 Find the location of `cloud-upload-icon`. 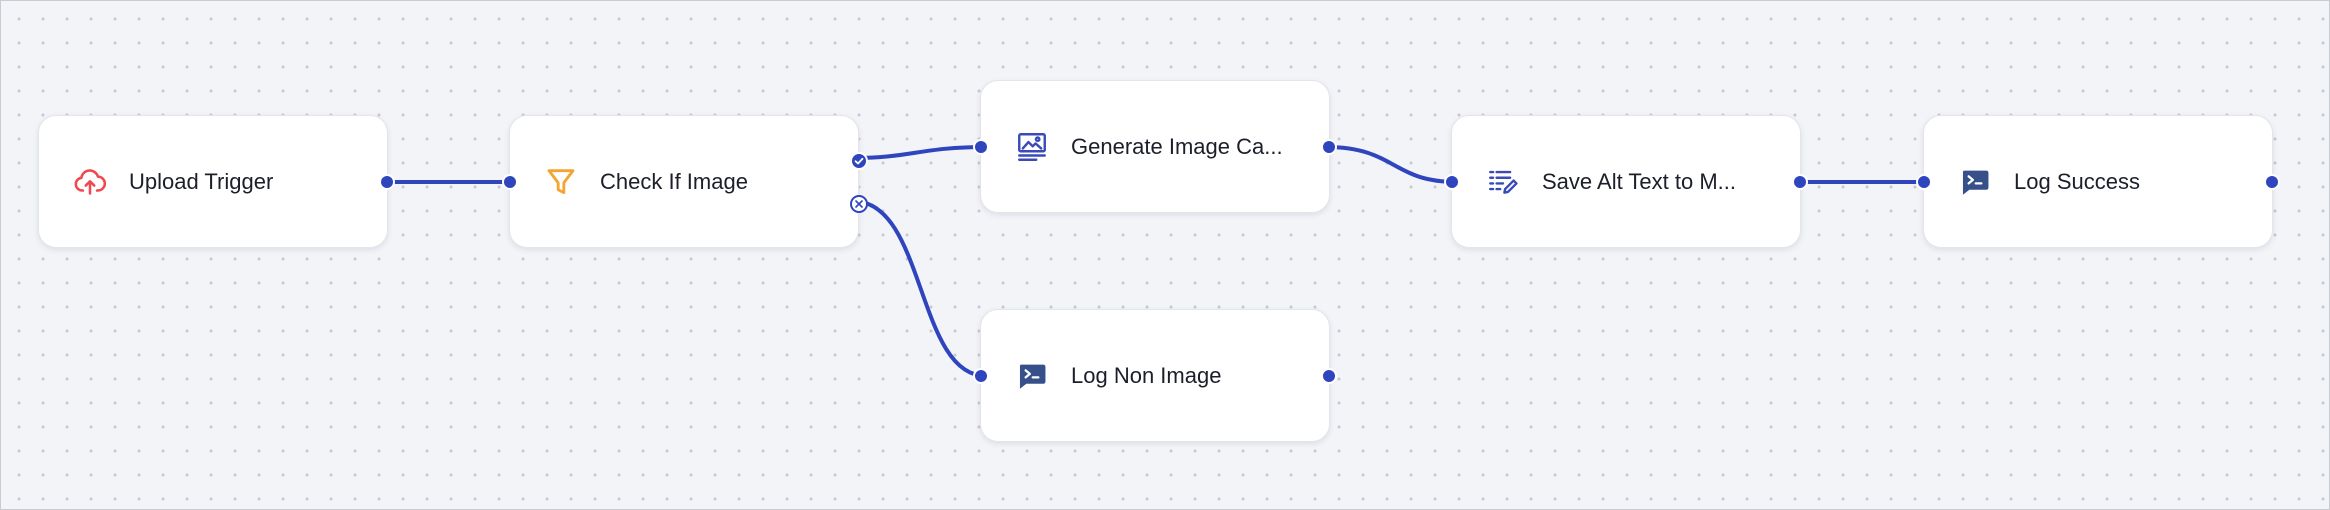

cloud-upload-icon is located at coordinates (90, 182).